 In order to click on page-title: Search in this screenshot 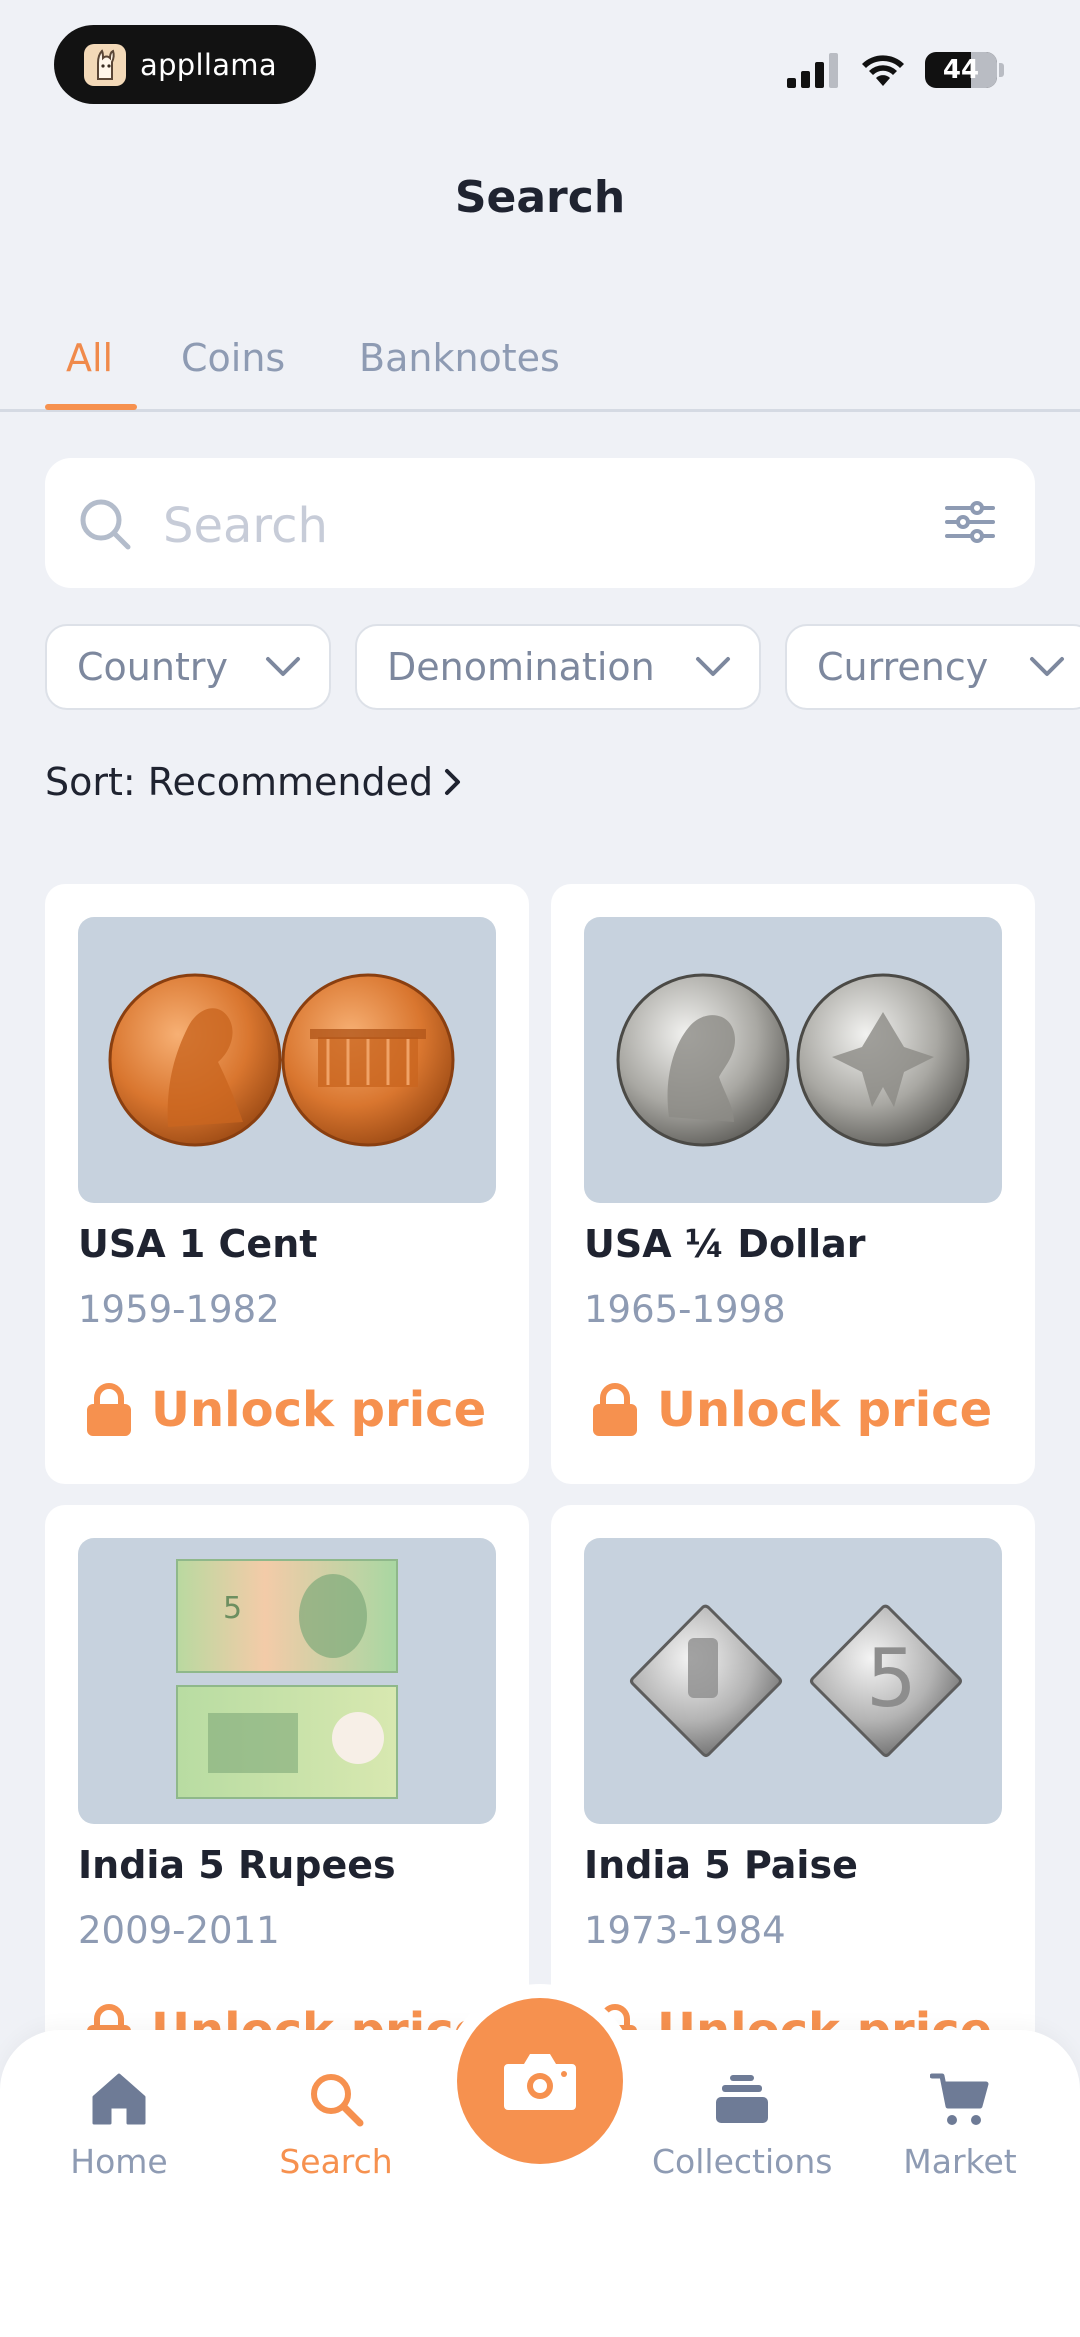, I will do `click(540, 197)`.